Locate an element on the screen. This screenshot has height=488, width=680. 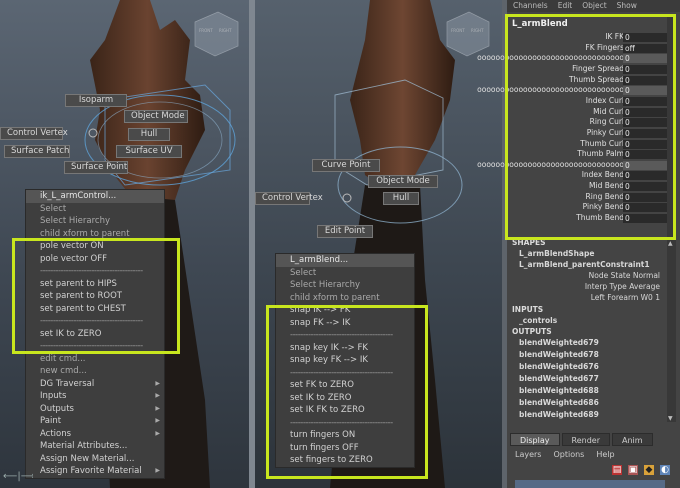
marking-edit-point: Edit Point is located at coordinates (345, 231).